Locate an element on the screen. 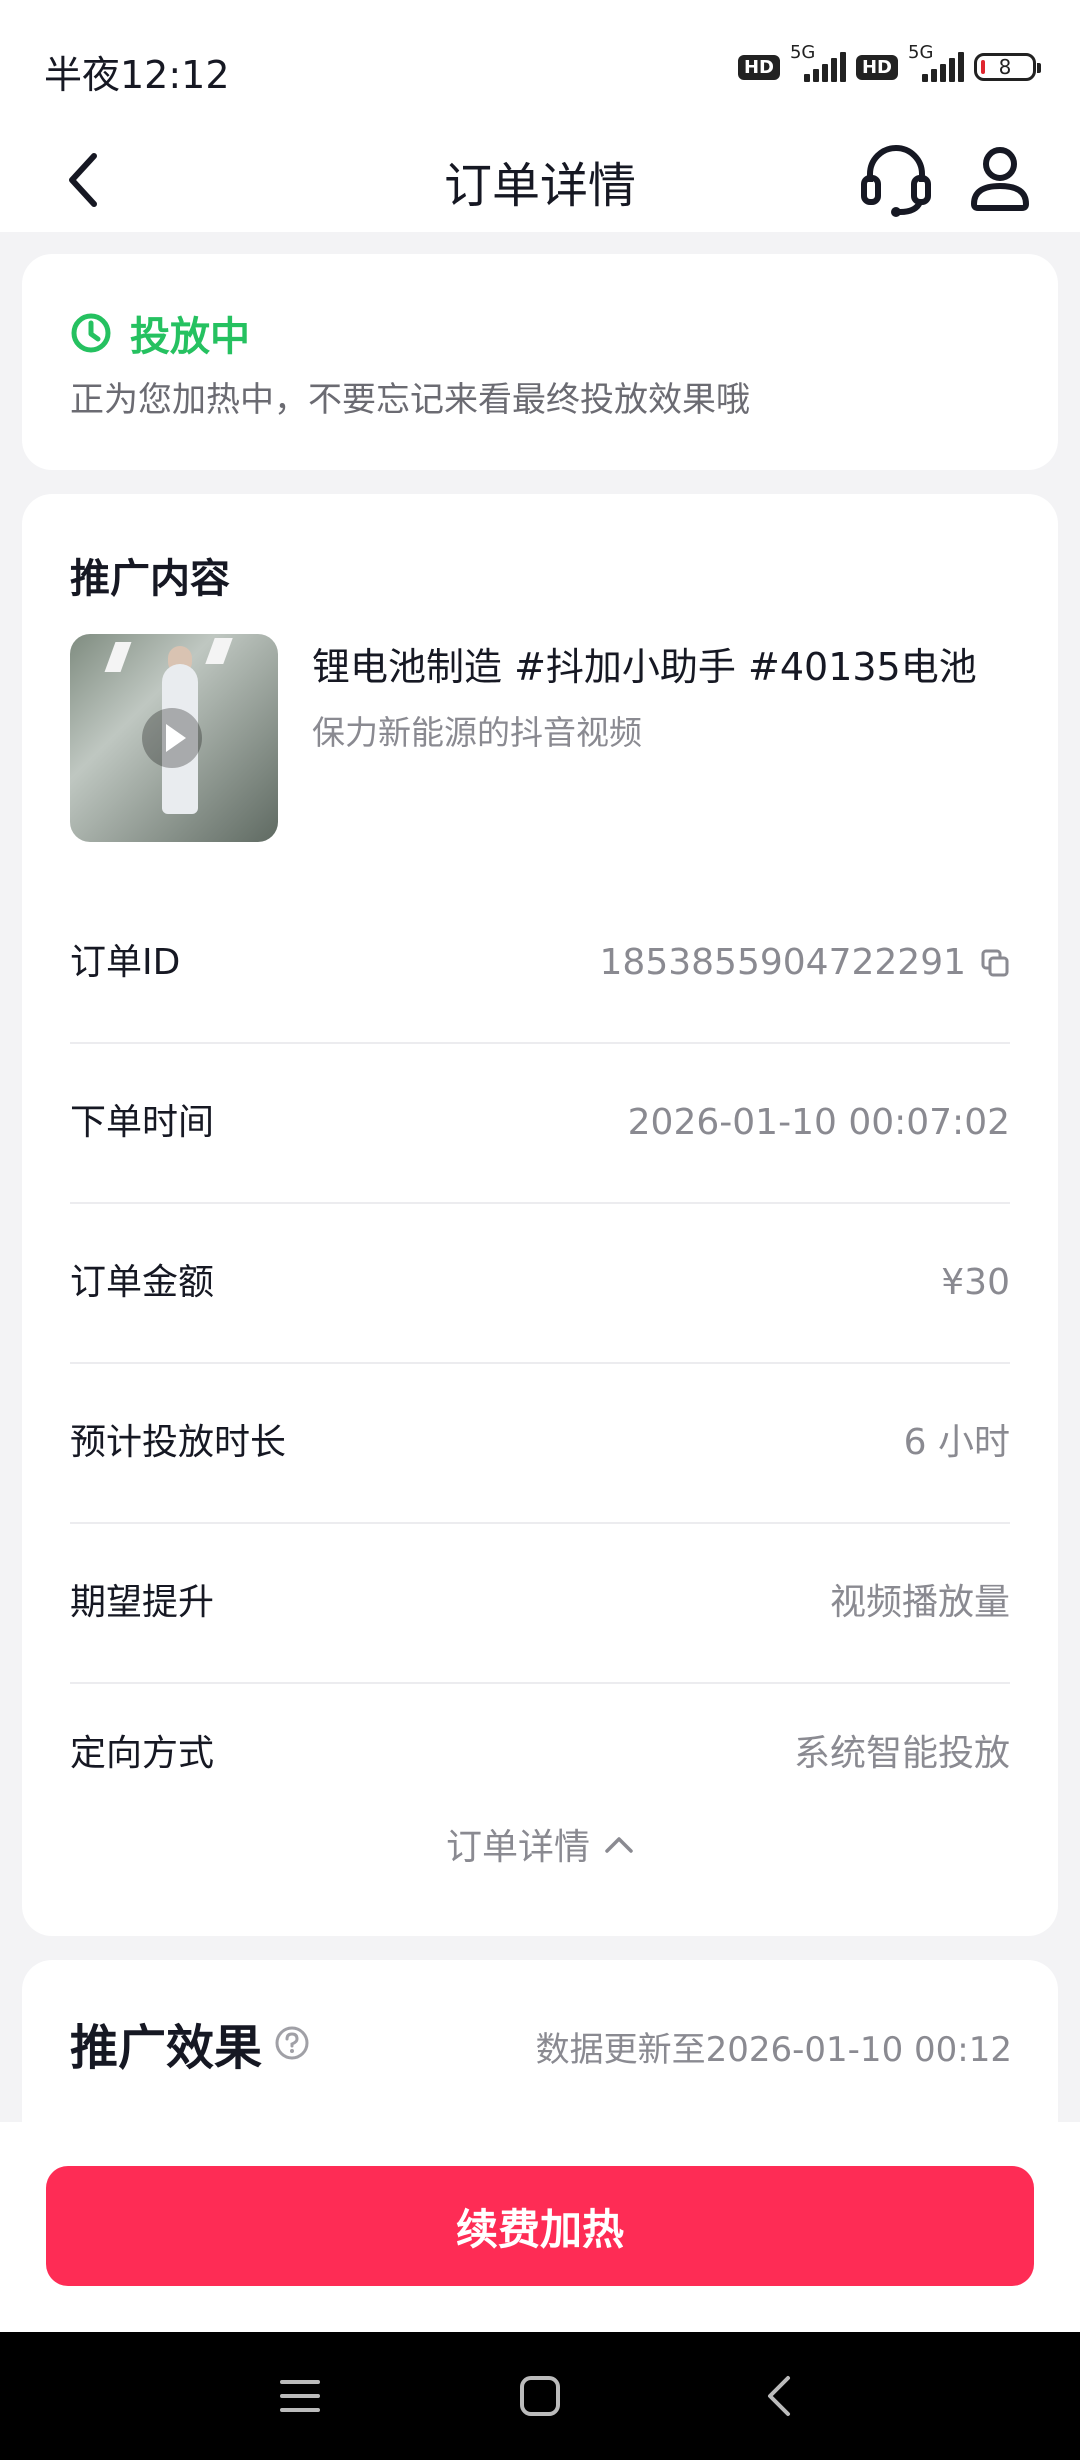 This screenshot has height=2460, width=1080. status-bar: 半夜12:12 HD 5G HD 5G 8 is located at coordinates (540, 65).